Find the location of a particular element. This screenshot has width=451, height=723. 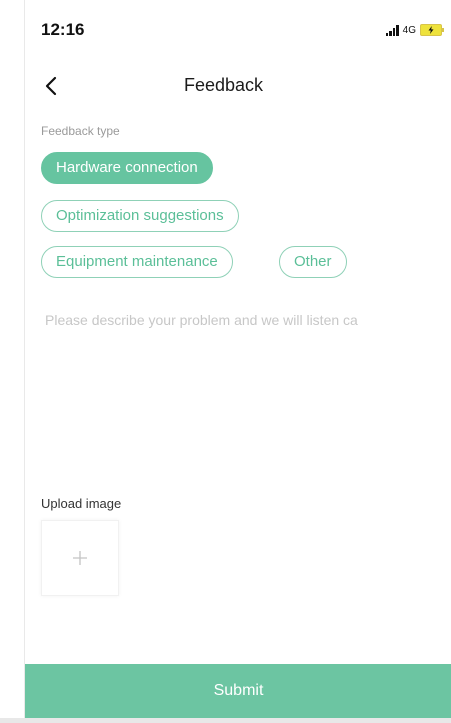

battery-charging-icon is located at coordinates (432, 30).